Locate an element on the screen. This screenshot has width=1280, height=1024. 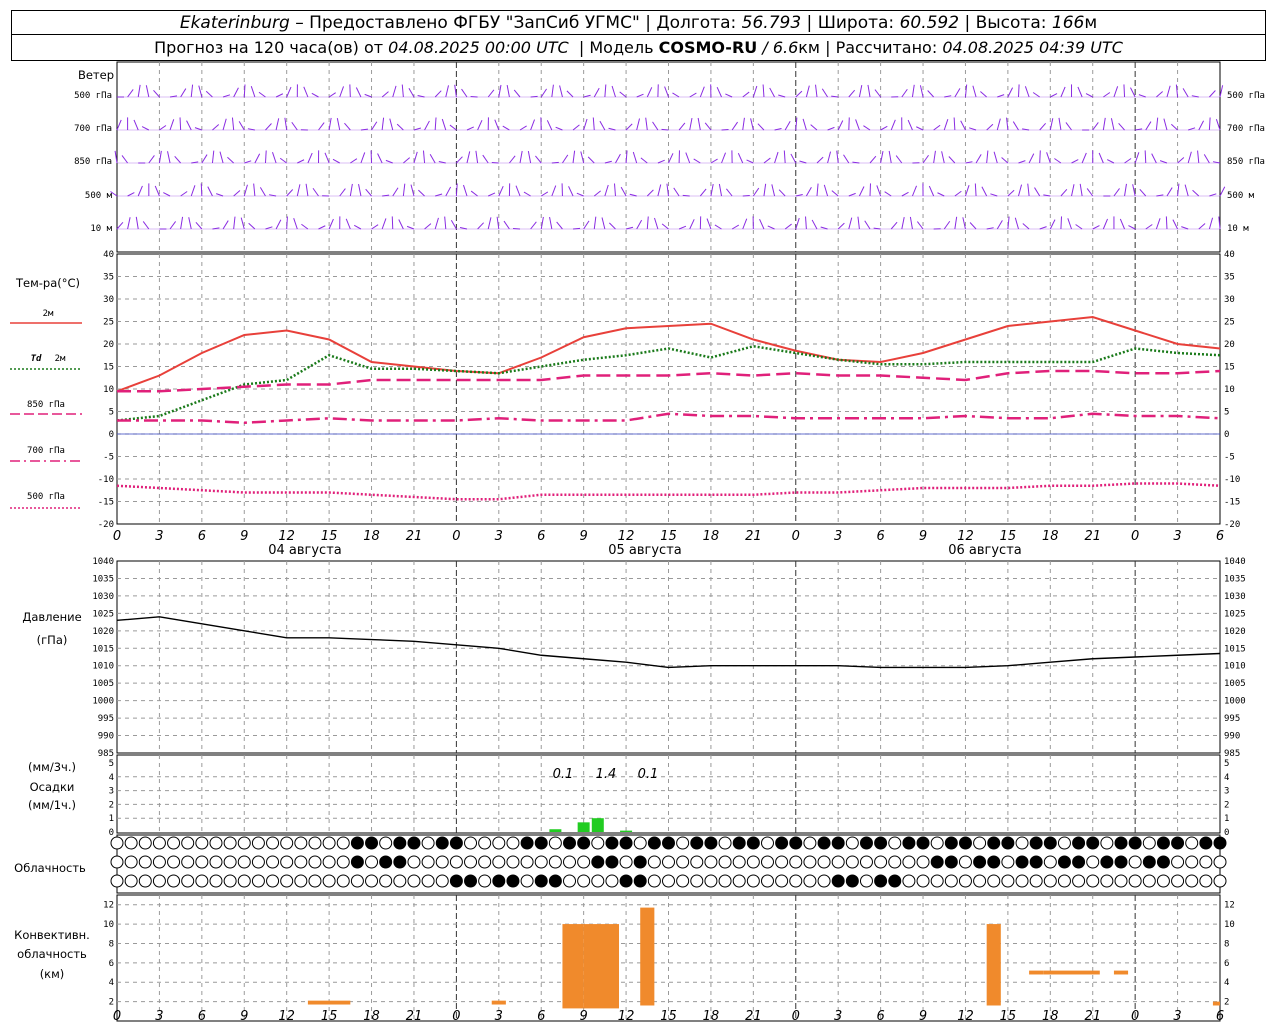
hour-tick-bottom: 21 is located at coordinates (414, 1016).